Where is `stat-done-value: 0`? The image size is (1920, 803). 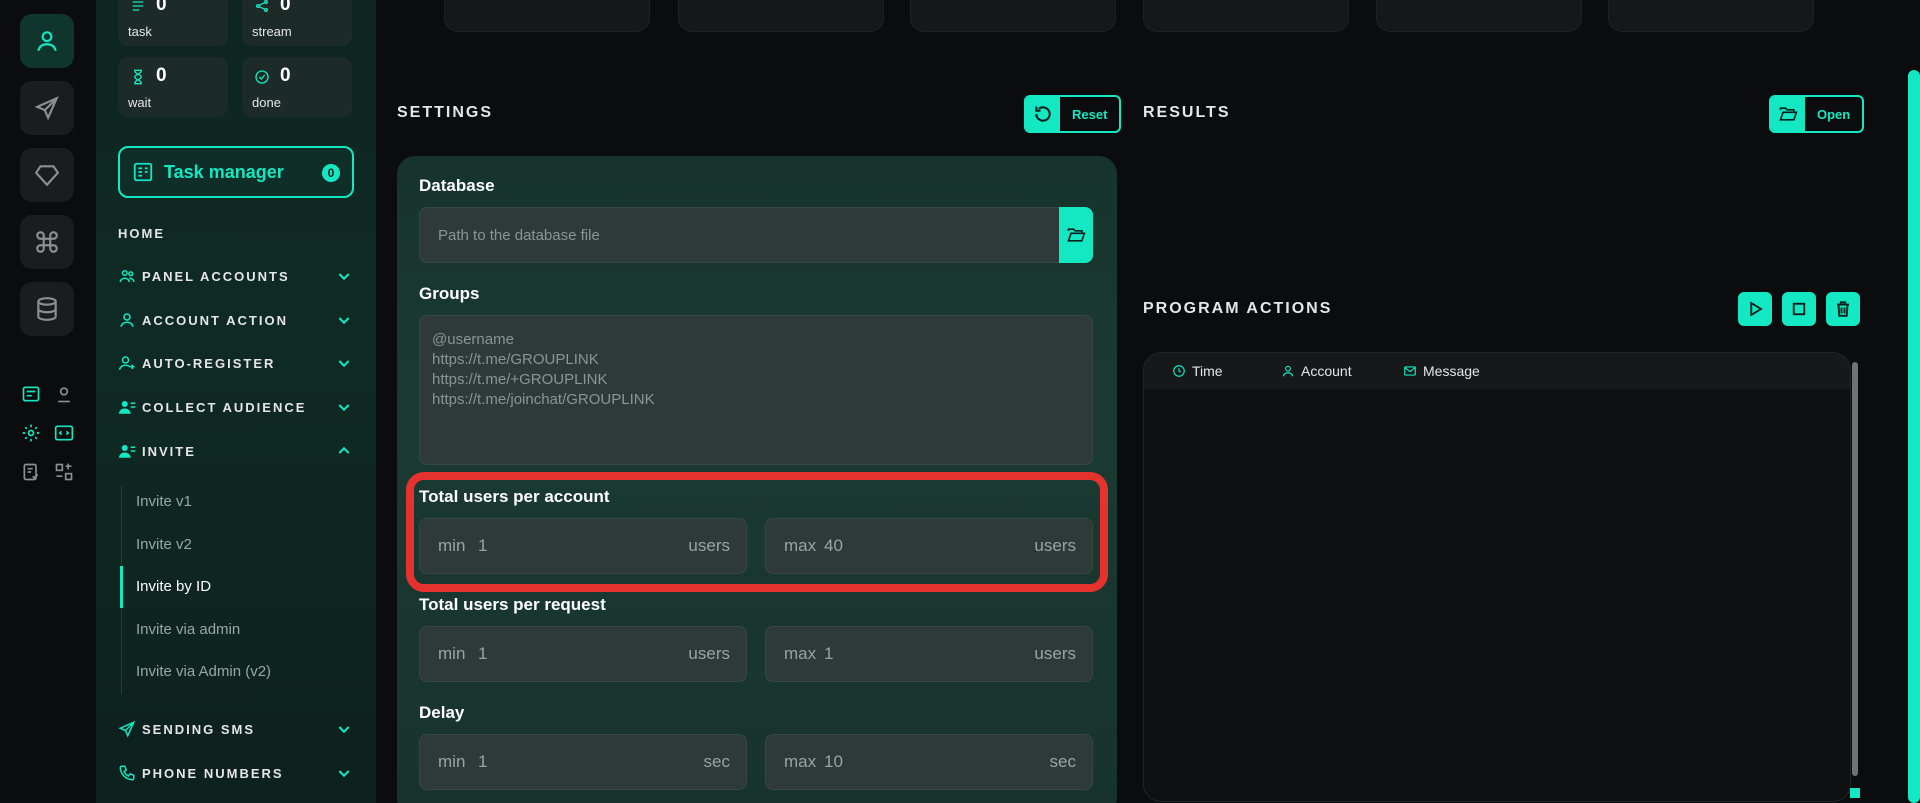 stat-done-value: 0 is located at coordinates (285, 75).